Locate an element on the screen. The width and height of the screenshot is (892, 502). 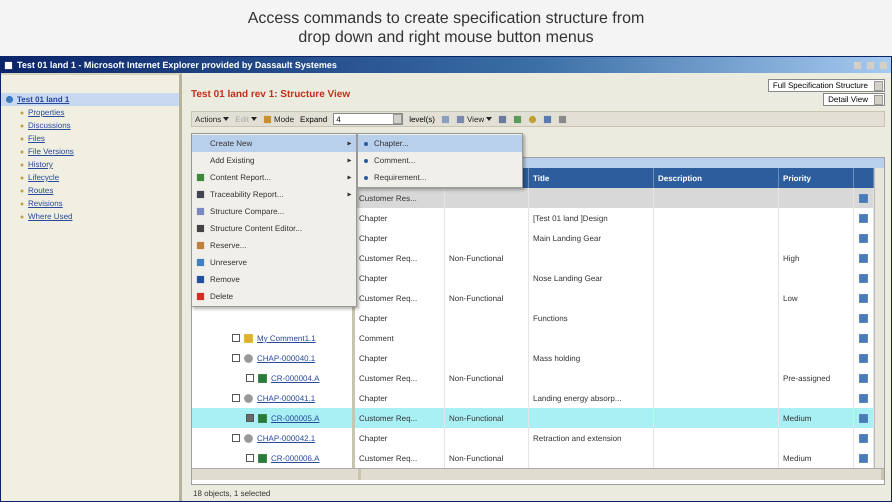
menu-item: Remove is located at coordinates (274, 279).